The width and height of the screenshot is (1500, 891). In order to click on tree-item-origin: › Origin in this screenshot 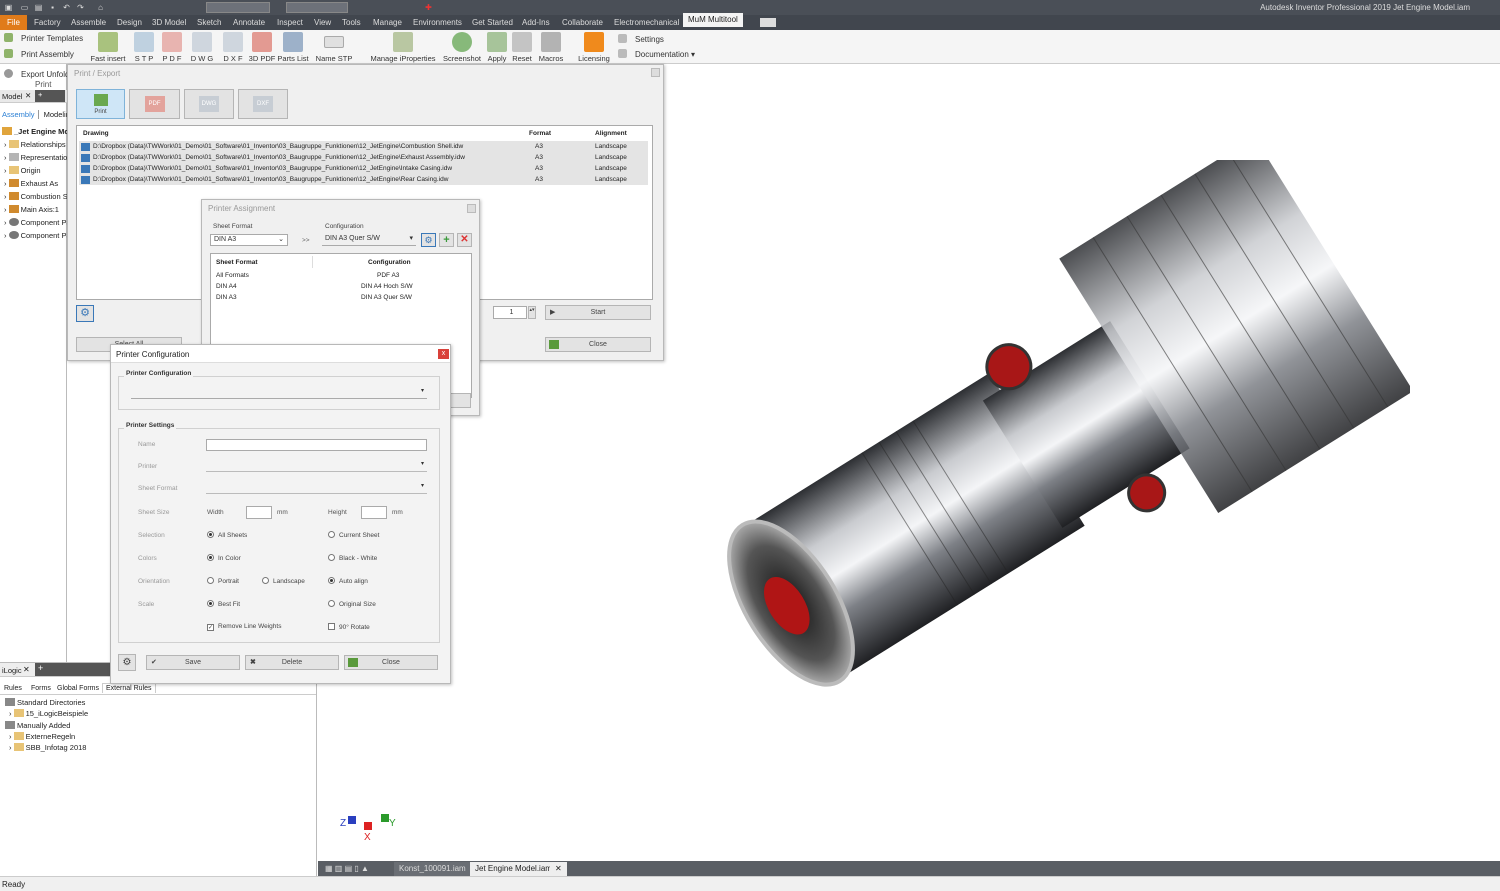, I will do `click(22, 170)`.